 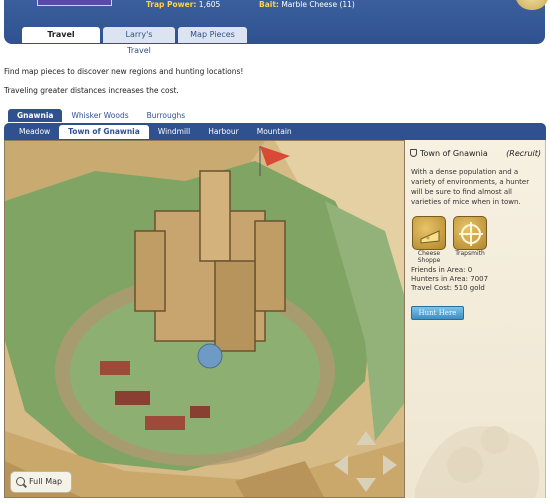 I want to click on tab-map-pieces: Map Pieces, so click(x=212, y=35).